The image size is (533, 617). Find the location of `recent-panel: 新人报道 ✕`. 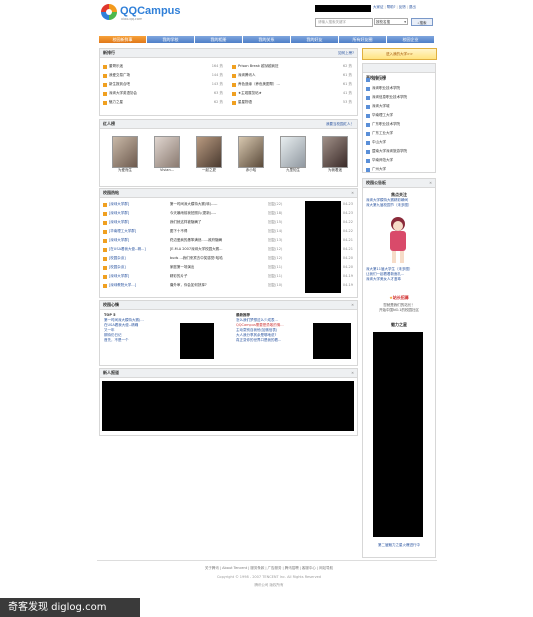

recent-panel: 新人报道 ✕ is located at coordinates (228, 402).